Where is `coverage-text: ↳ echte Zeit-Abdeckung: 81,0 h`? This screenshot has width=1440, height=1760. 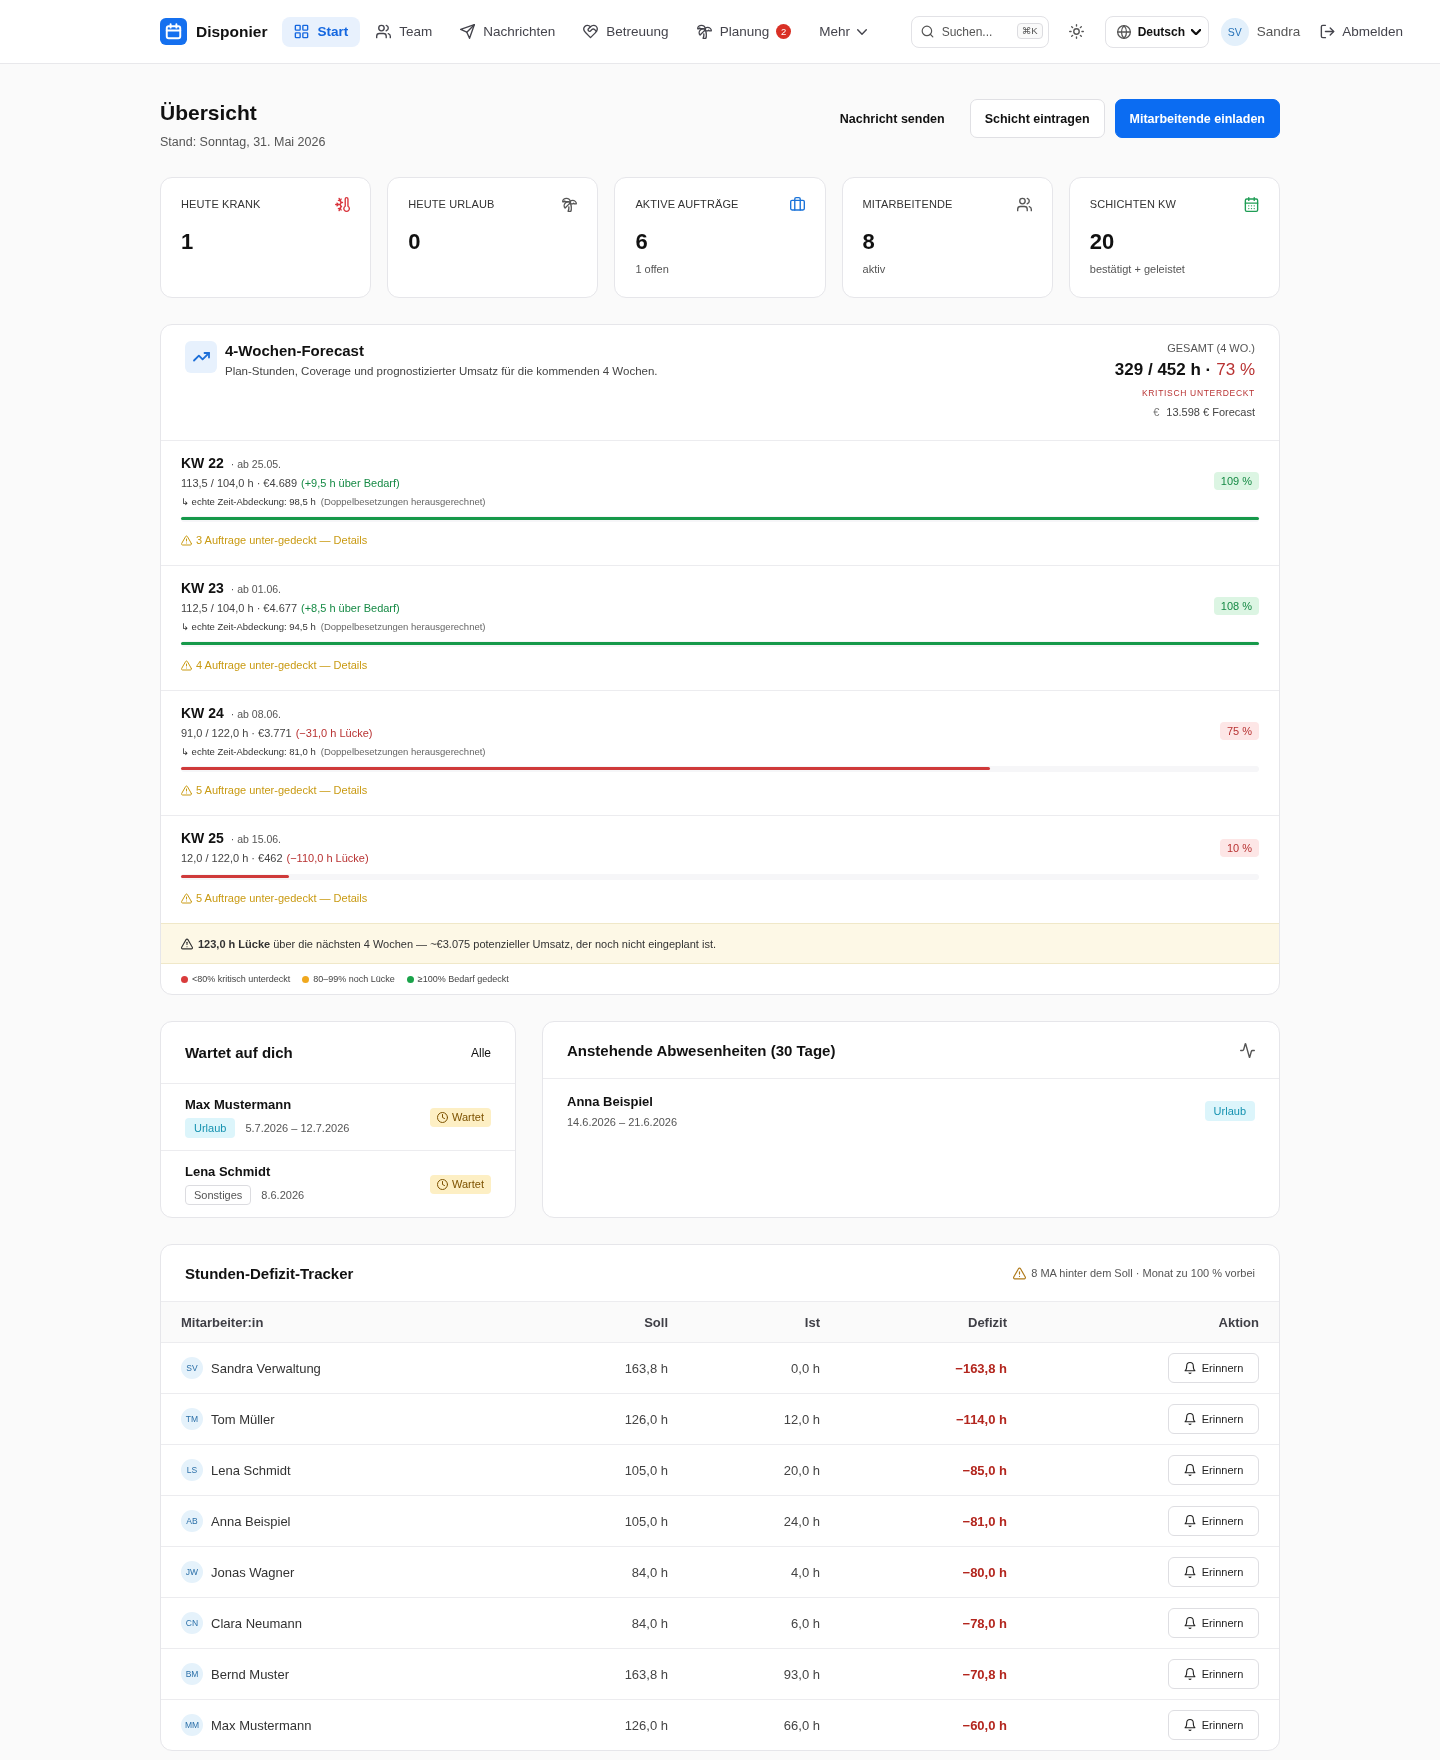 coverage-text: ↳ echte Zeit-Abdeckung: 81,0 h is located at coordinates (248, 751).